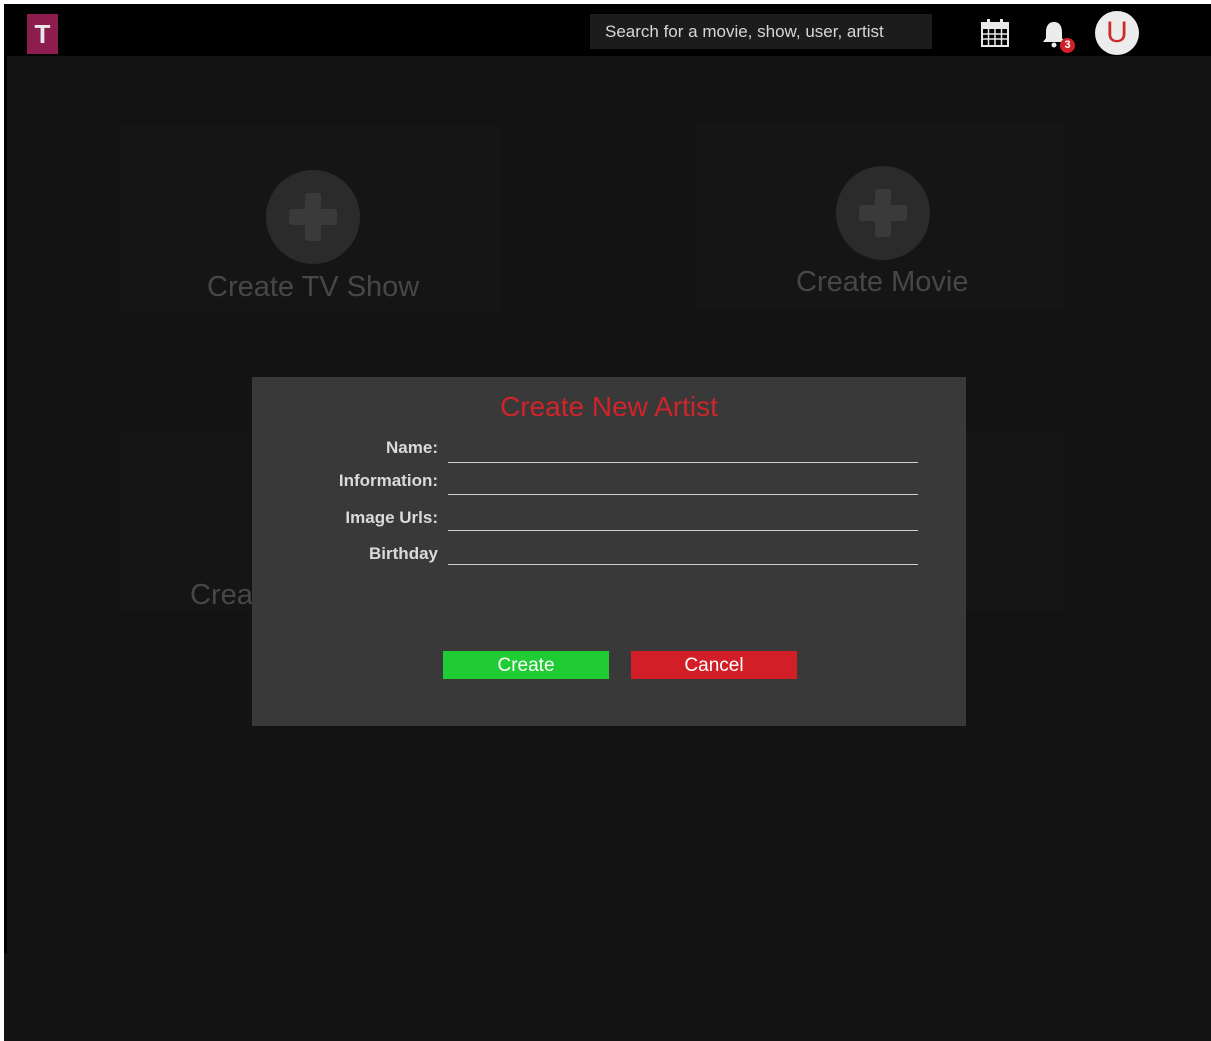 The height and width of the screenshot is (1041, 1211). I want to click on create-movie-card: Create Movie, so click(880, 215).